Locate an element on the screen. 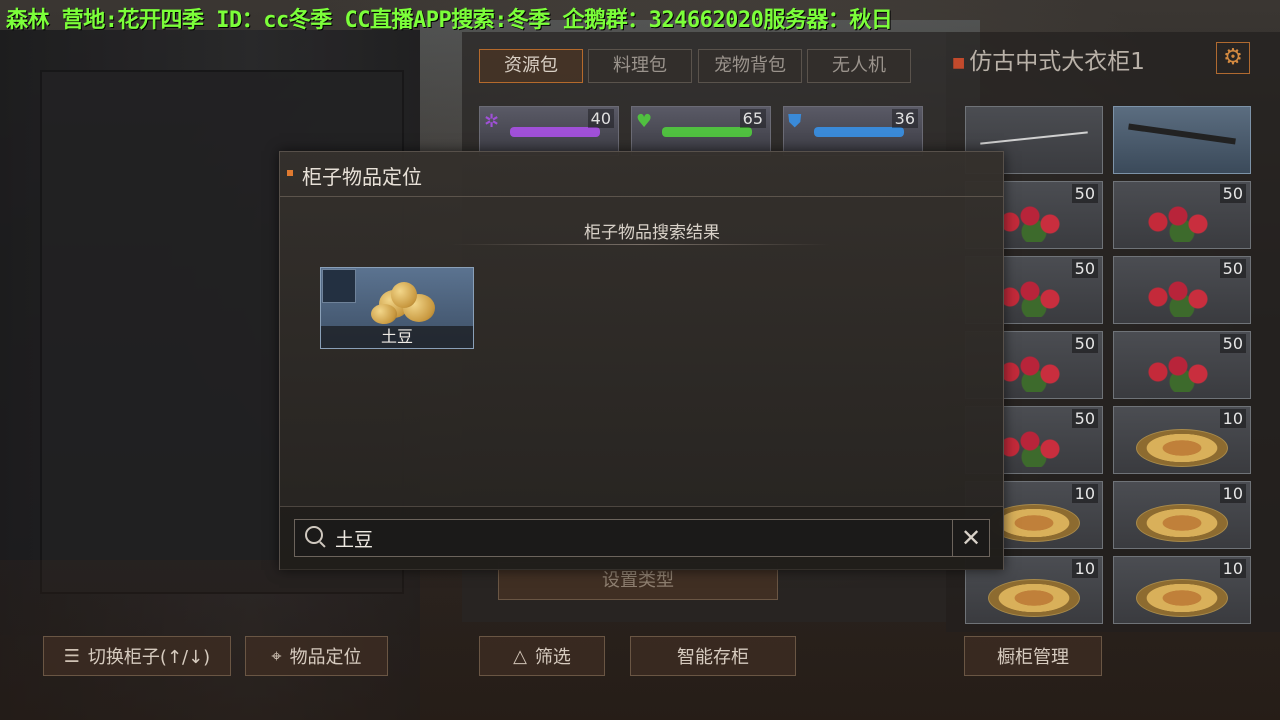 This screenshot has width=1280, height=720. filter-label: 筛选 is located at coordinates (552, 657).